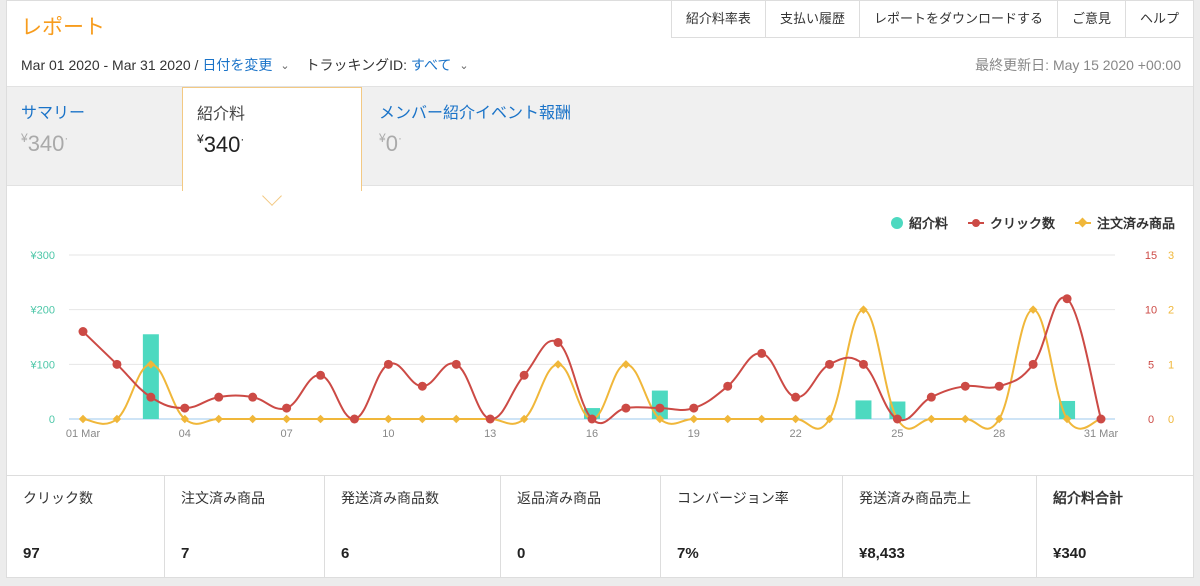 The image size is (1200, 586). Describe the element at coordinates (185, 553) in the screenshot. I see `stat-value: 7` at that location.